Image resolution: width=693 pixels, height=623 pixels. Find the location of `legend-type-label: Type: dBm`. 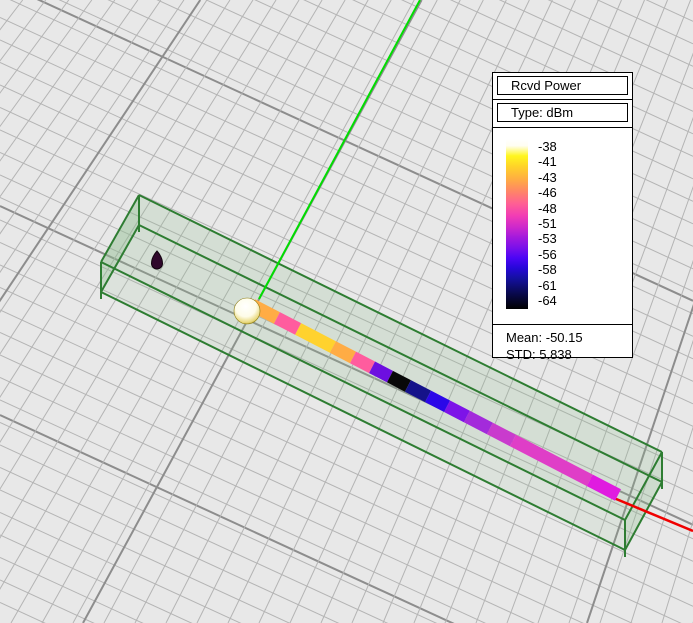

legend-type-label: Type: dBm is located at coordinates (542, 112).